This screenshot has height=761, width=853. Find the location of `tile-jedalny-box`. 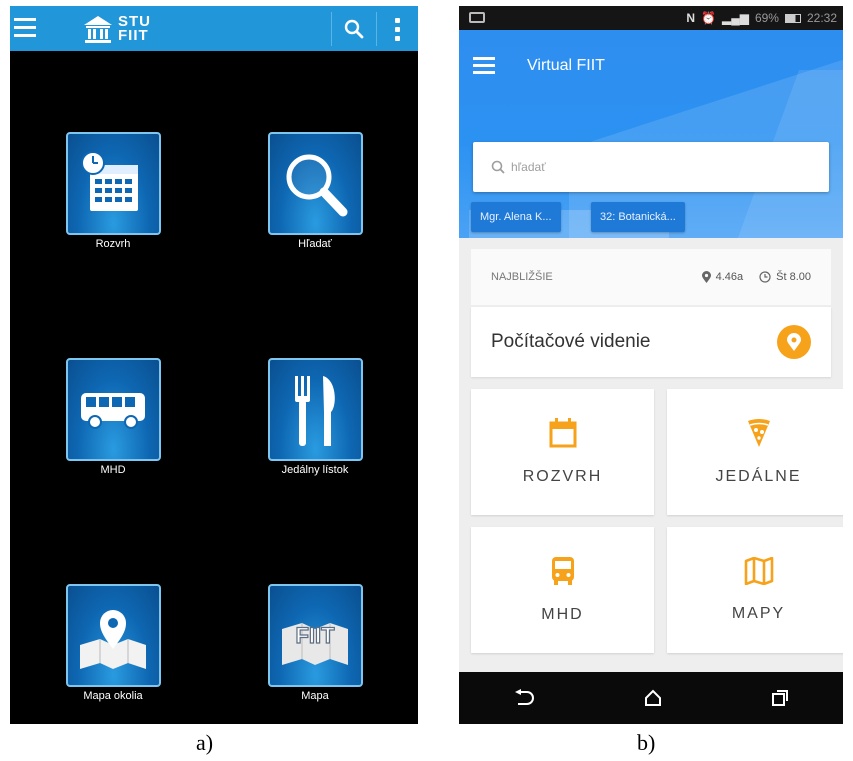

tile-jedalny-box is located at coordinates (315, 409).